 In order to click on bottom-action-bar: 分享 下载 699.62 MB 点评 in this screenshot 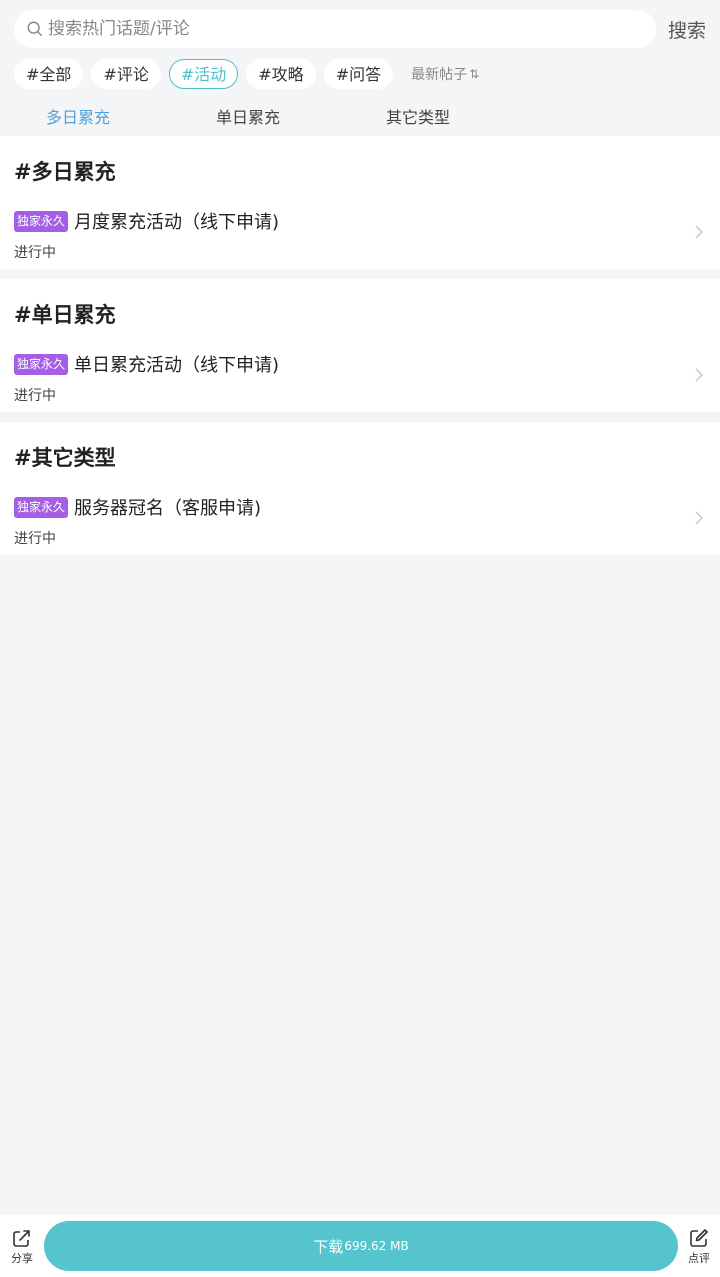, I will do `click(360, 1246)`.